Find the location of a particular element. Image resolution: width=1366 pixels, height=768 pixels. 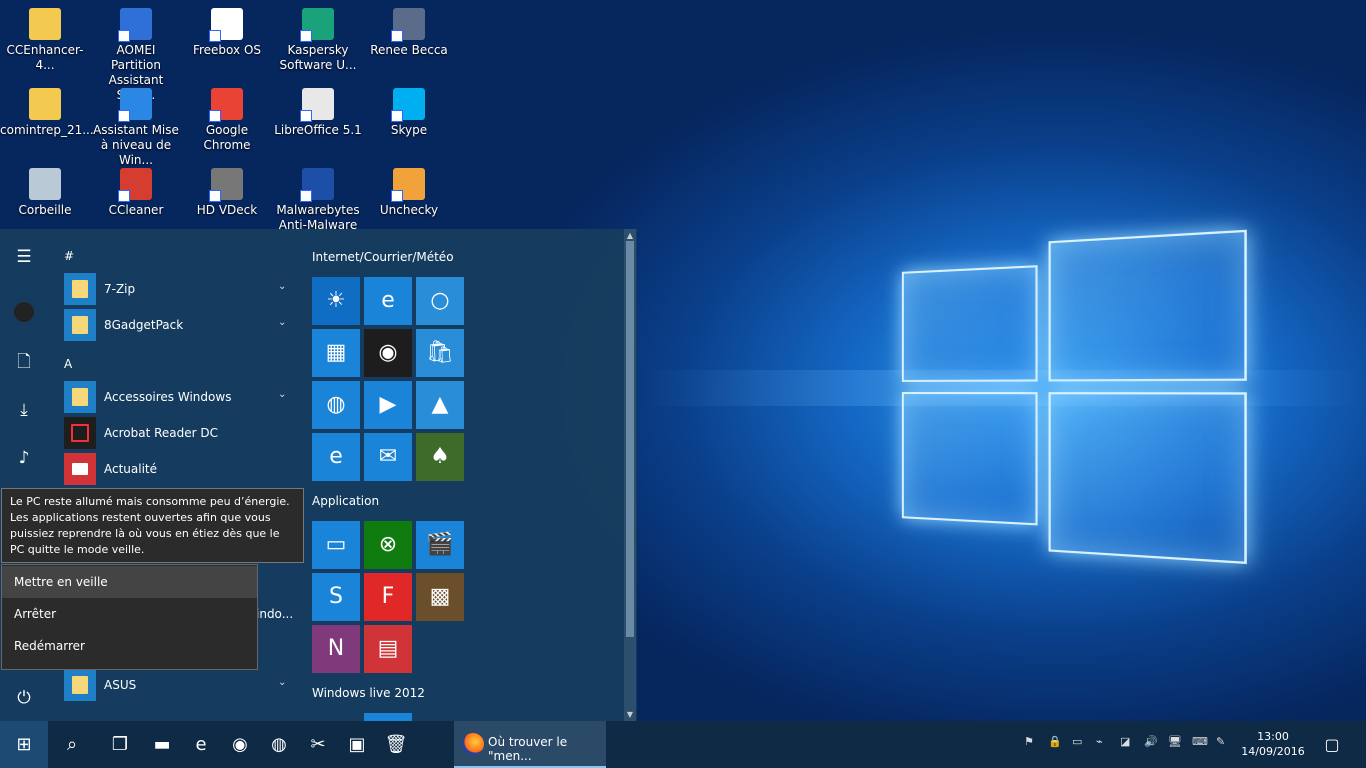

section-header-hash: # is located at coordinates (69, 256).